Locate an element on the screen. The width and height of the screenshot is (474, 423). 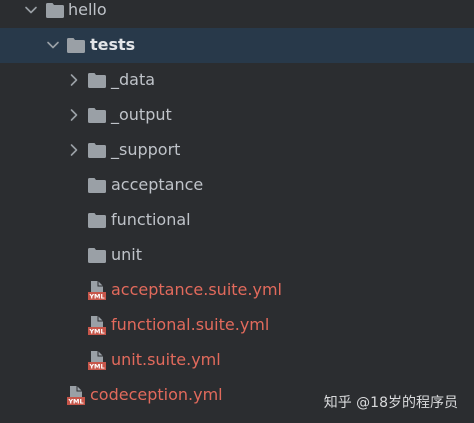
tree-row-functional-suite-yml: YML functional.suite.yml is located at coordinates (237, 325).